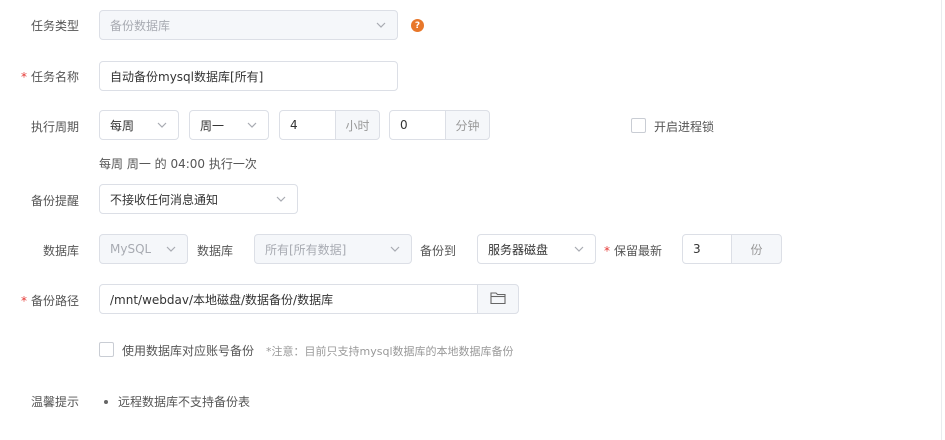 The height and width of the screenshot is (440, 945). What do you see at coordinates (215, 251) in the screenshot?
I see `database-db-label: 数据库` at bounding box center [215, 251].